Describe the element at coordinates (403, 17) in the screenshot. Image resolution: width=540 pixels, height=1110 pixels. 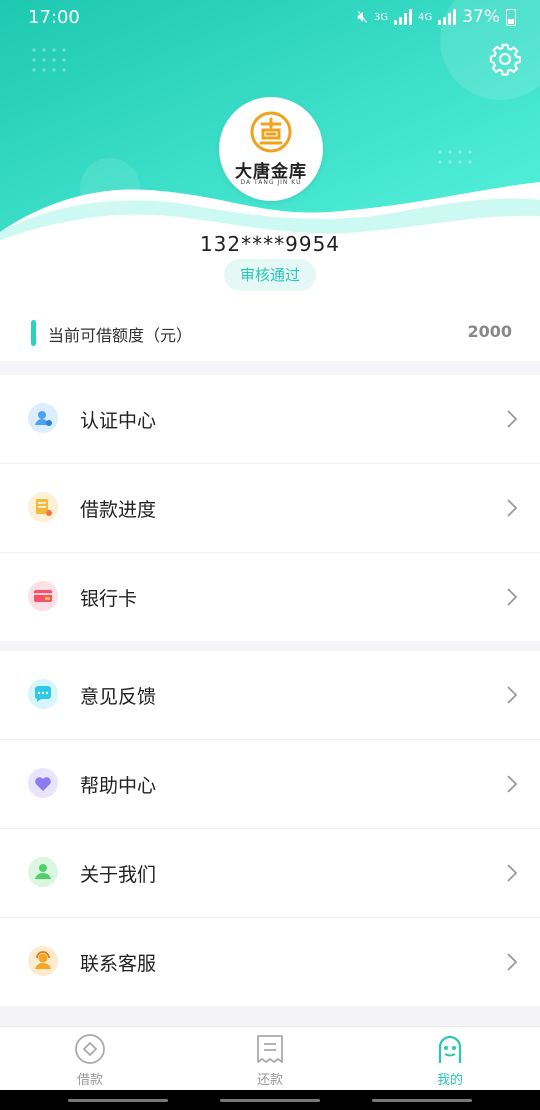
I see `signal-icon` at that location.